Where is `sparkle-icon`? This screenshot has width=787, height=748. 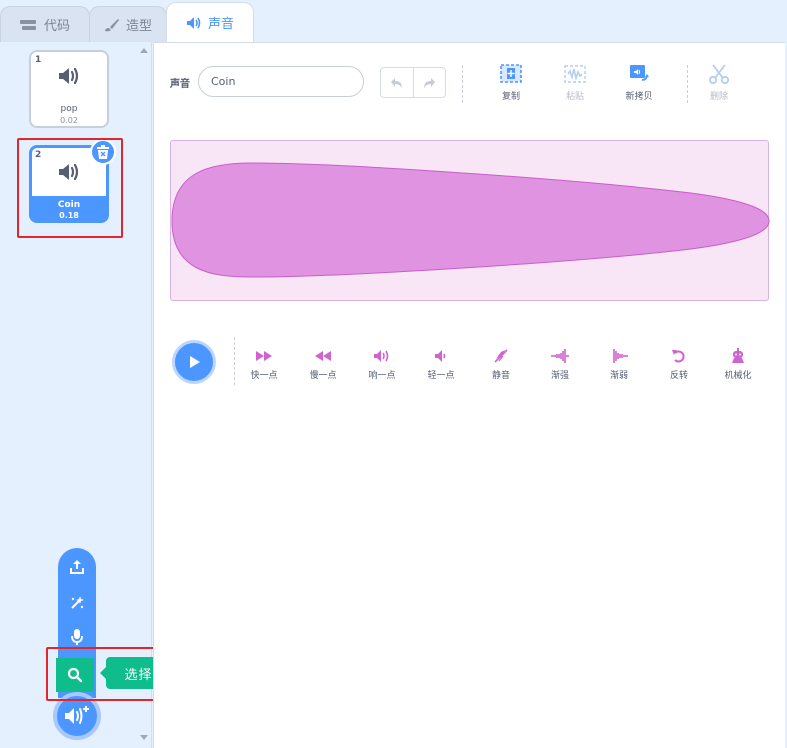
sparkle-icon is located at coordinates (77, 603).